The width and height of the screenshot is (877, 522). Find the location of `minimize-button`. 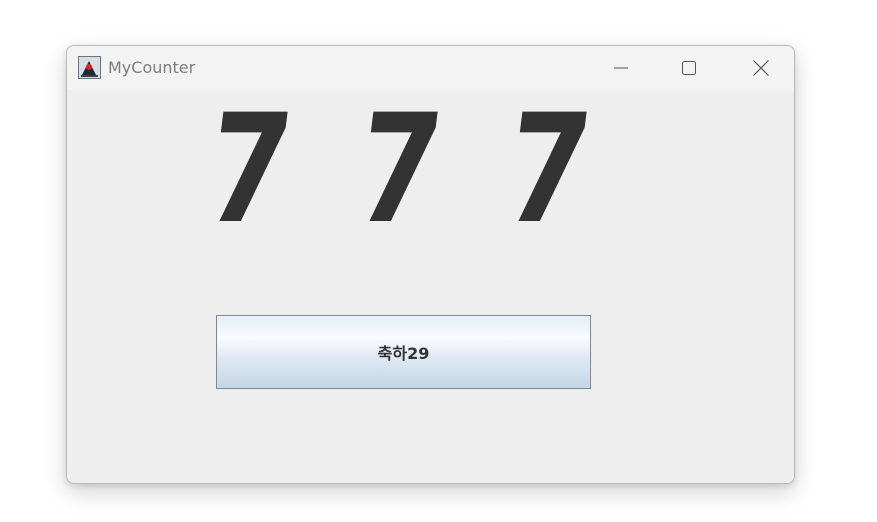

minimize-button is located at coordinates (621, 68).